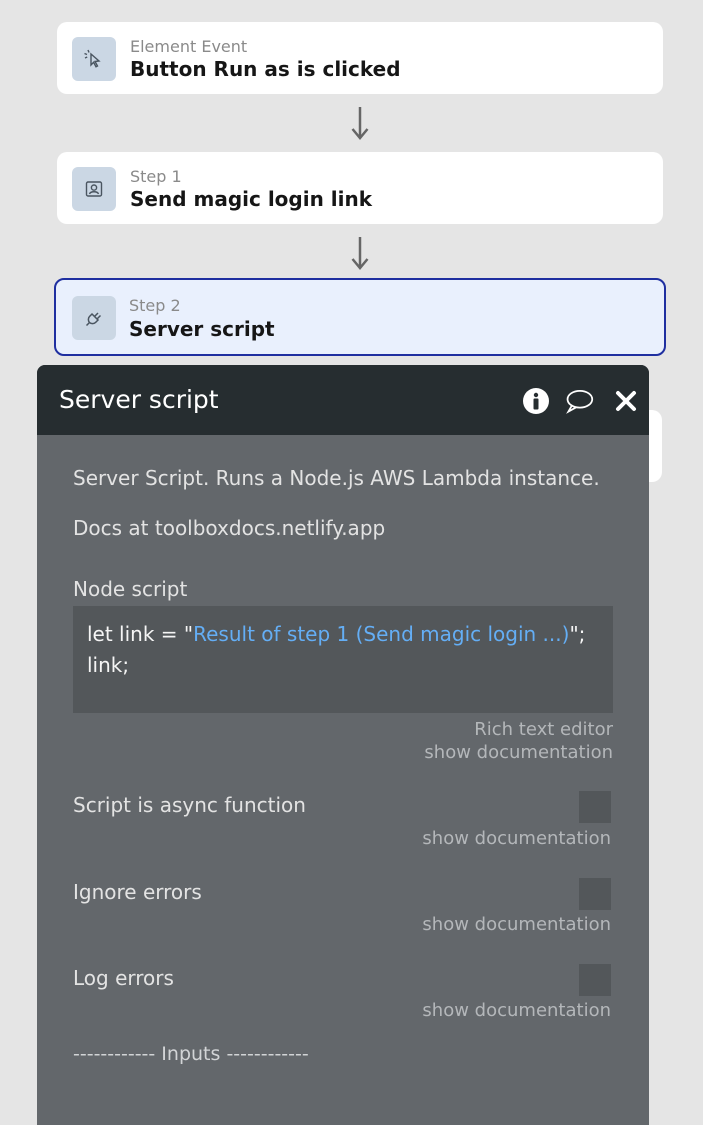 This screenshot has width=703, height=1125. What do you see at coordinates (536, 401) in the screenshot?
I see `info-icon` at bounding box center [536, 401].